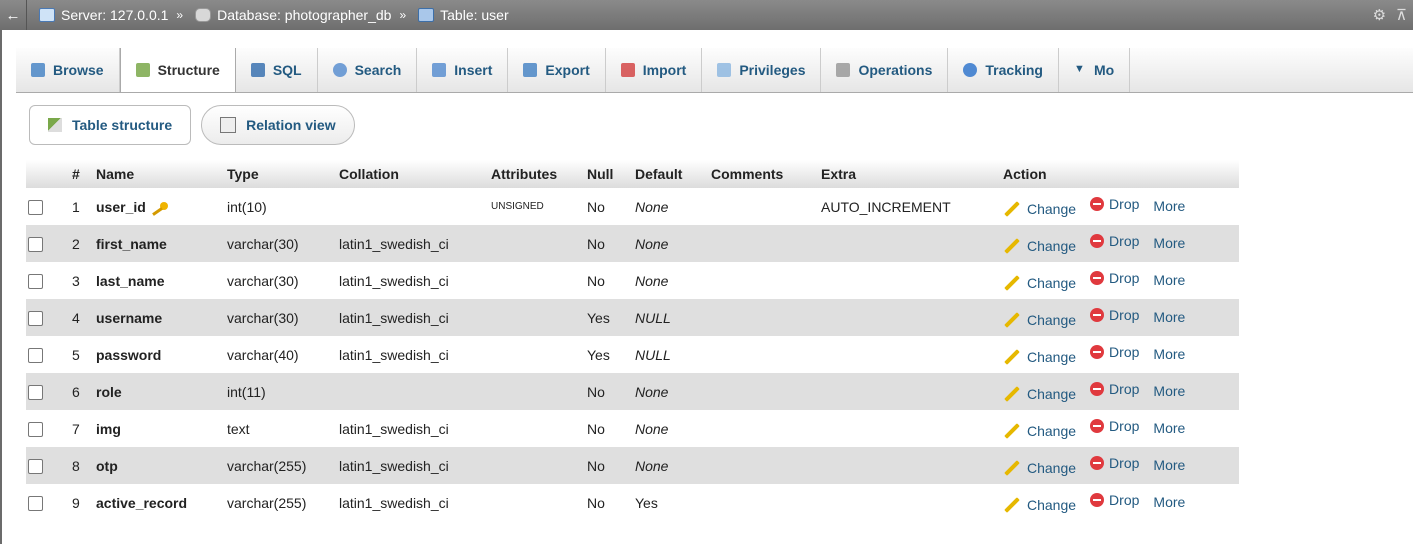 This screenshot has width=1413, height=544. I want to click on tab-export: Export, so click(557, 70).